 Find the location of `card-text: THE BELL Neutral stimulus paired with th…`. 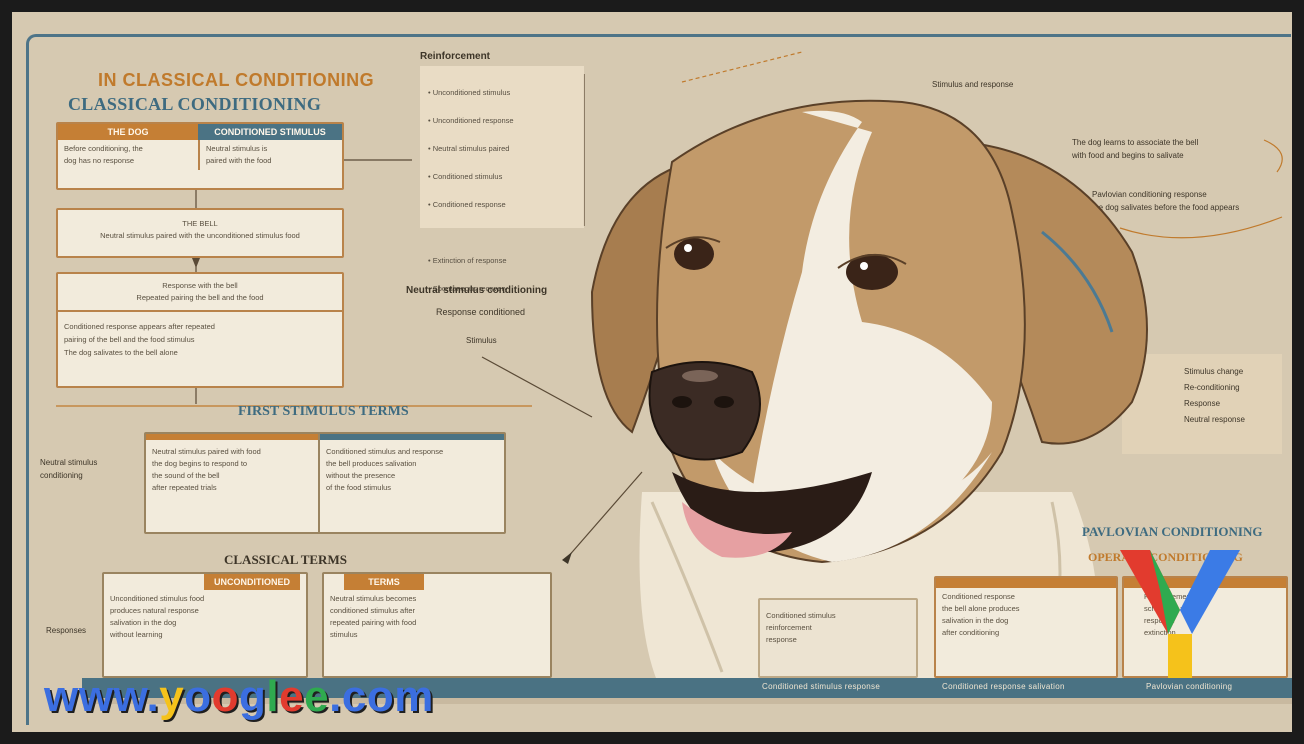

card-text: THE BELL Neutral stimulus paired with th… is located at coordinates (200, 229).